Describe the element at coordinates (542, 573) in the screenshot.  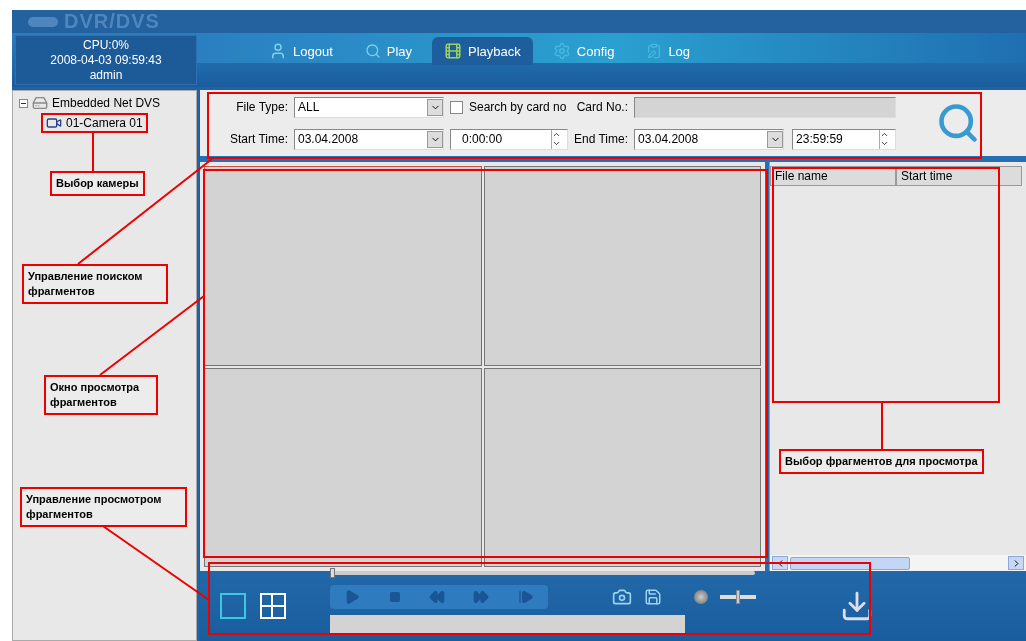
I see `position-slider` at that location.